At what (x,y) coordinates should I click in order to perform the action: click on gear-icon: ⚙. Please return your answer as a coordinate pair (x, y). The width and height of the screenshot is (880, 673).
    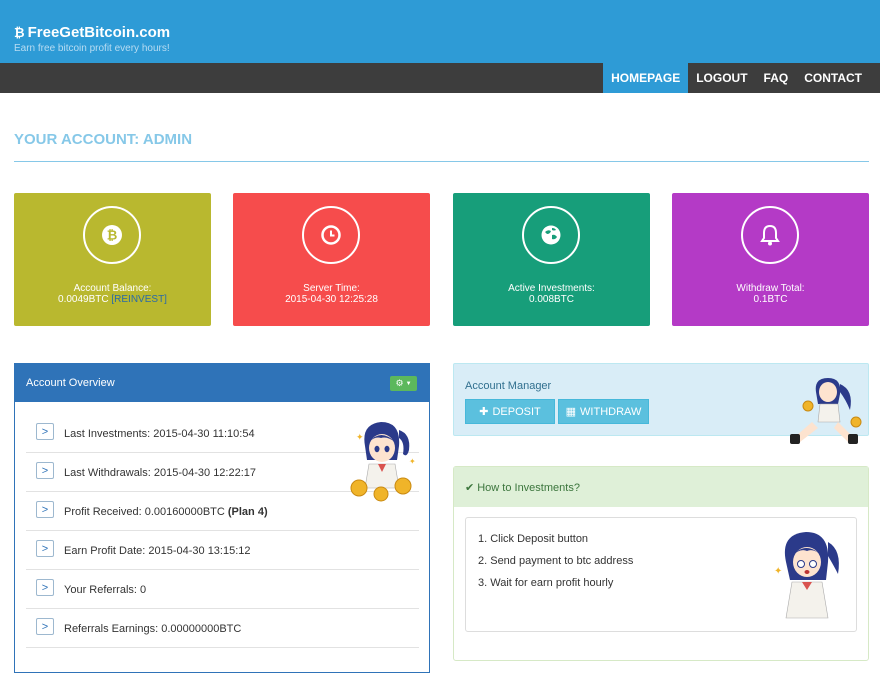
    Looking at the image, I should click on (399, 383).